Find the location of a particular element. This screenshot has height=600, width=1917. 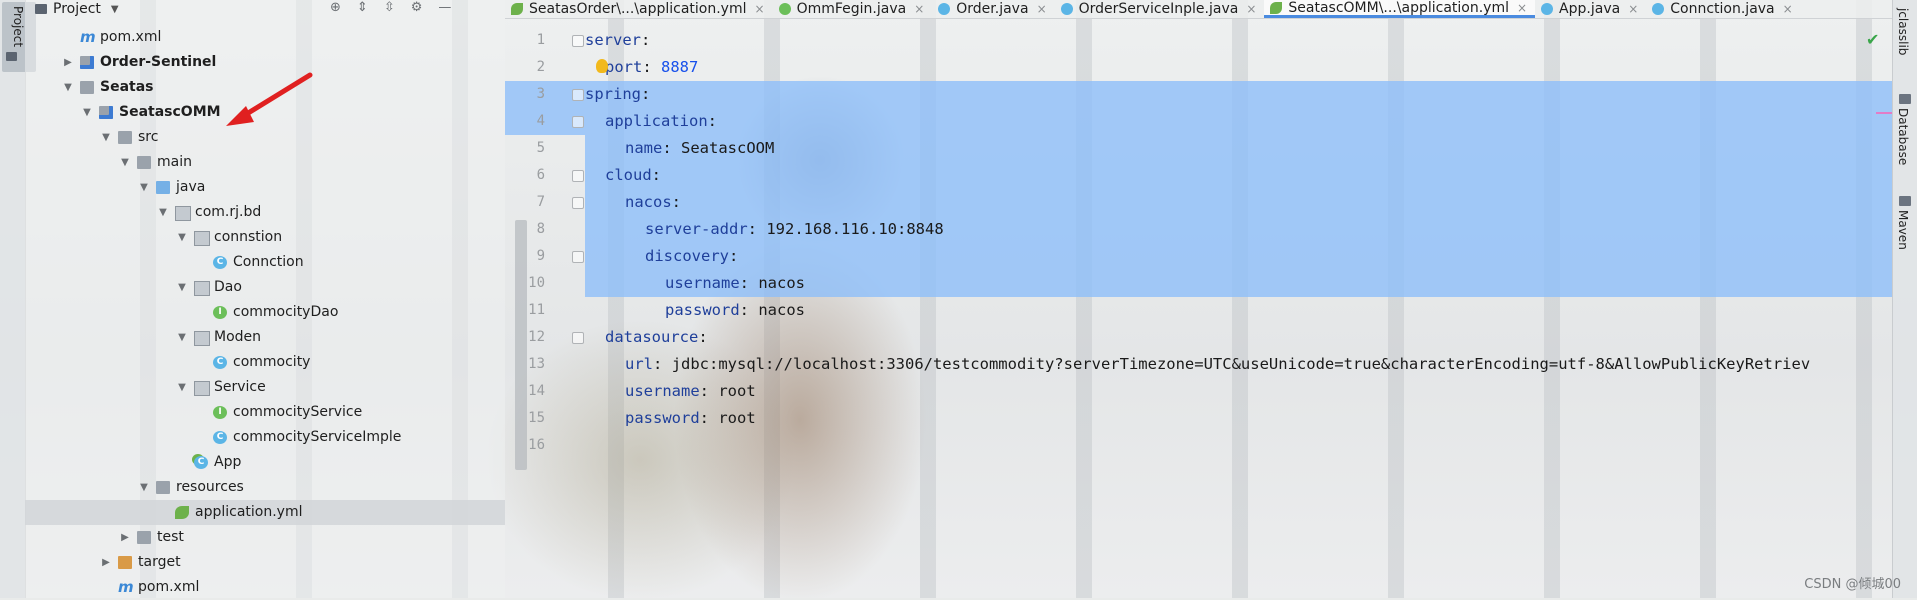

editor-tab-label: App.java is located at coordinates (1590, 9).